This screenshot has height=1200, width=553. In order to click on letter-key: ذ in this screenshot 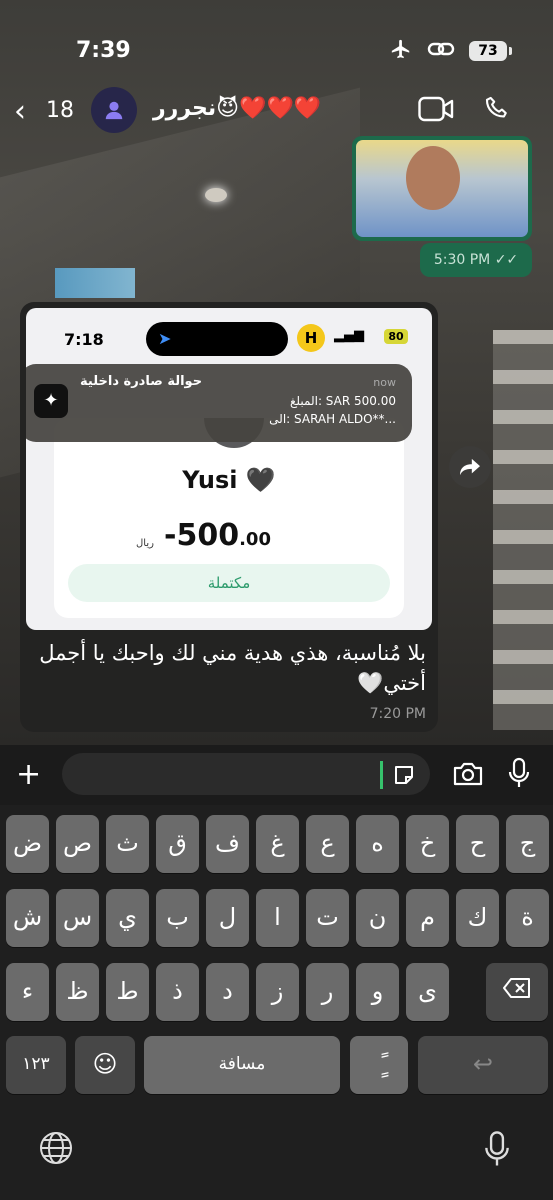, I will do `click(177, 992)`.